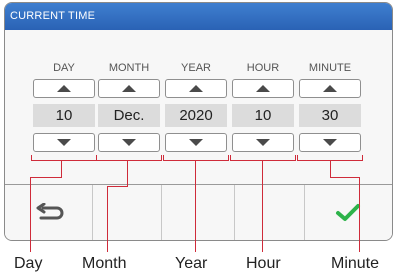  What do you see at coordinates (263, 263) in the screenshot?
I see `callout-hour: Hour` at bounding box center [263, 263].